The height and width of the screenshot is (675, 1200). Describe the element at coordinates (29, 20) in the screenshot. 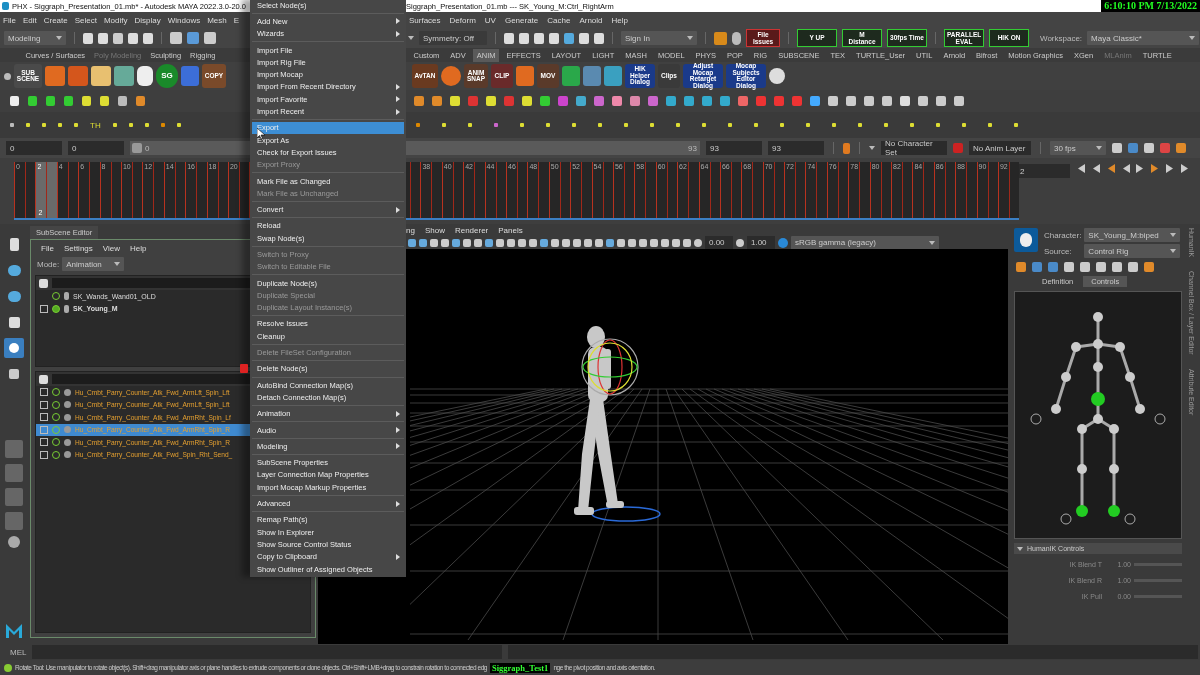

I see `menu-item: Edit` at that location.